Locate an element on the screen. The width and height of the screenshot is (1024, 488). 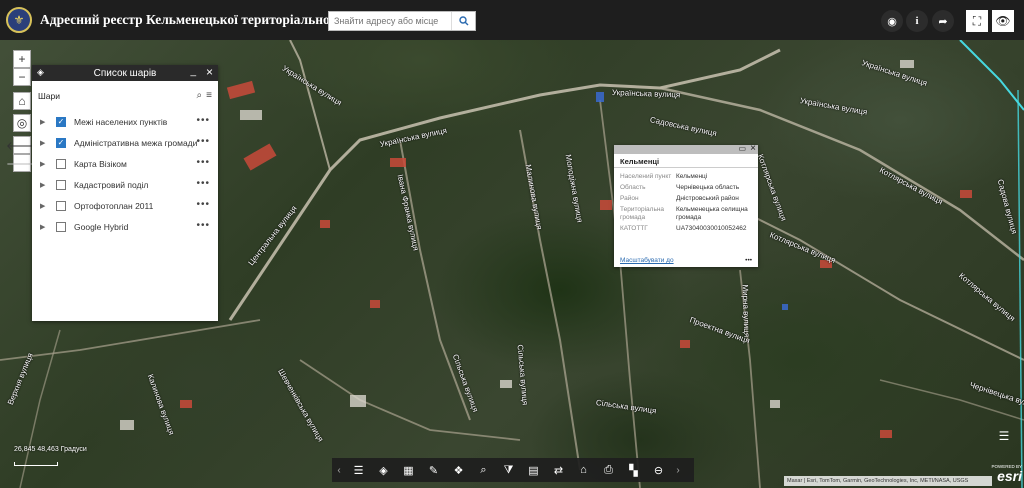
filter-icon: ⧩ is located at coordinates (508, 469).